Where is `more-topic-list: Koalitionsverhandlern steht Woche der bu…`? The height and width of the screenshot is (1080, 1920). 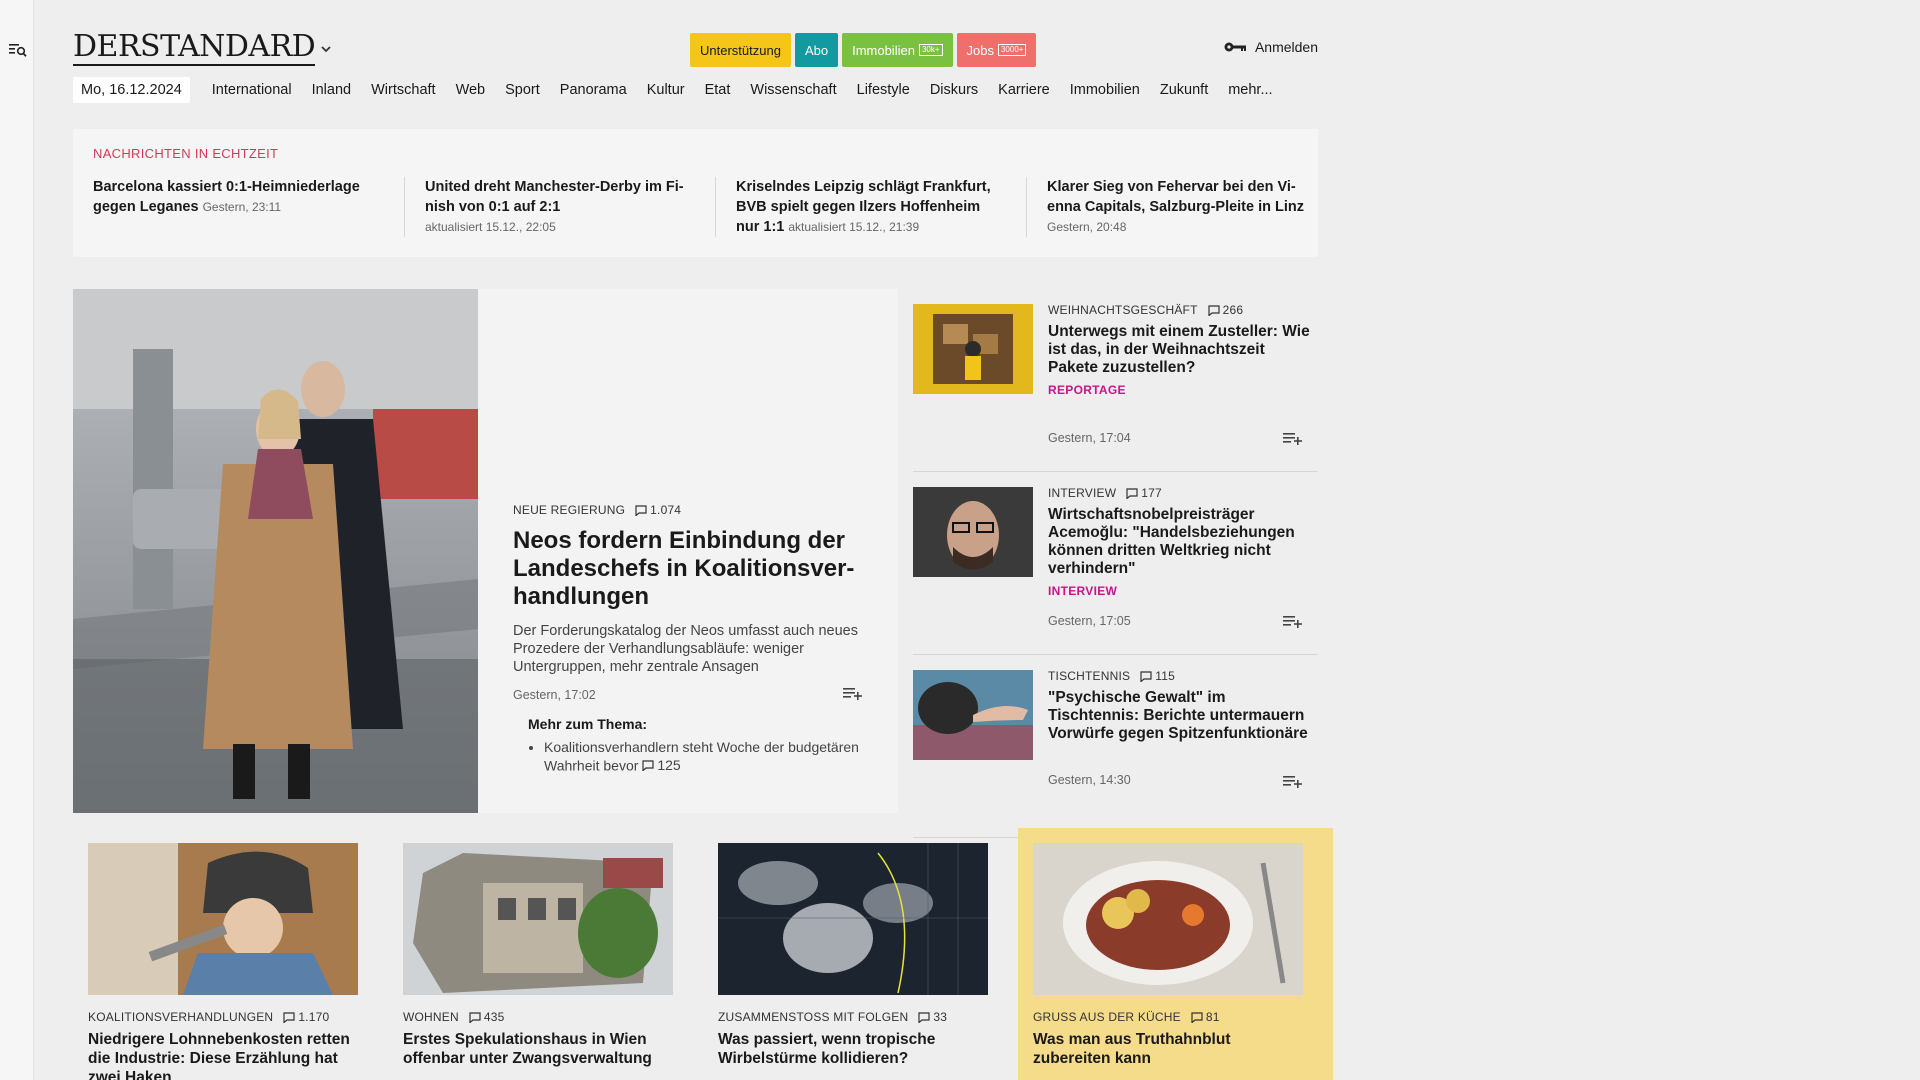 more-topic-list: Koalitionsverhandlern steht Woche der bu… is located at coordinates (713, 756).